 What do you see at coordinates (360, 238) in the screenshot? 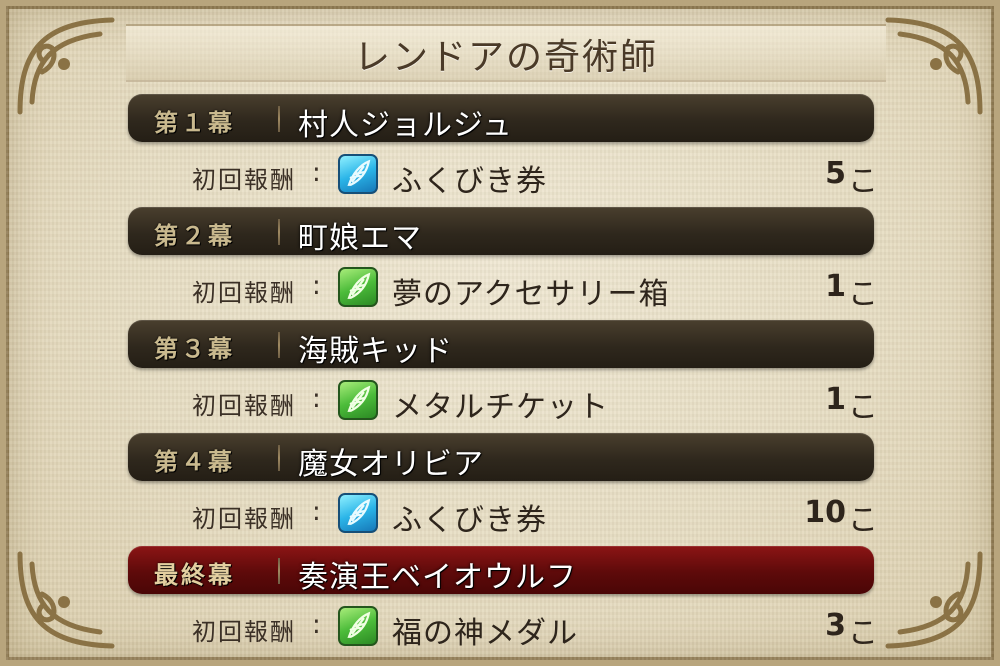
I see `chapter-name: 町娘エマ` at bounding box center [360, 238].